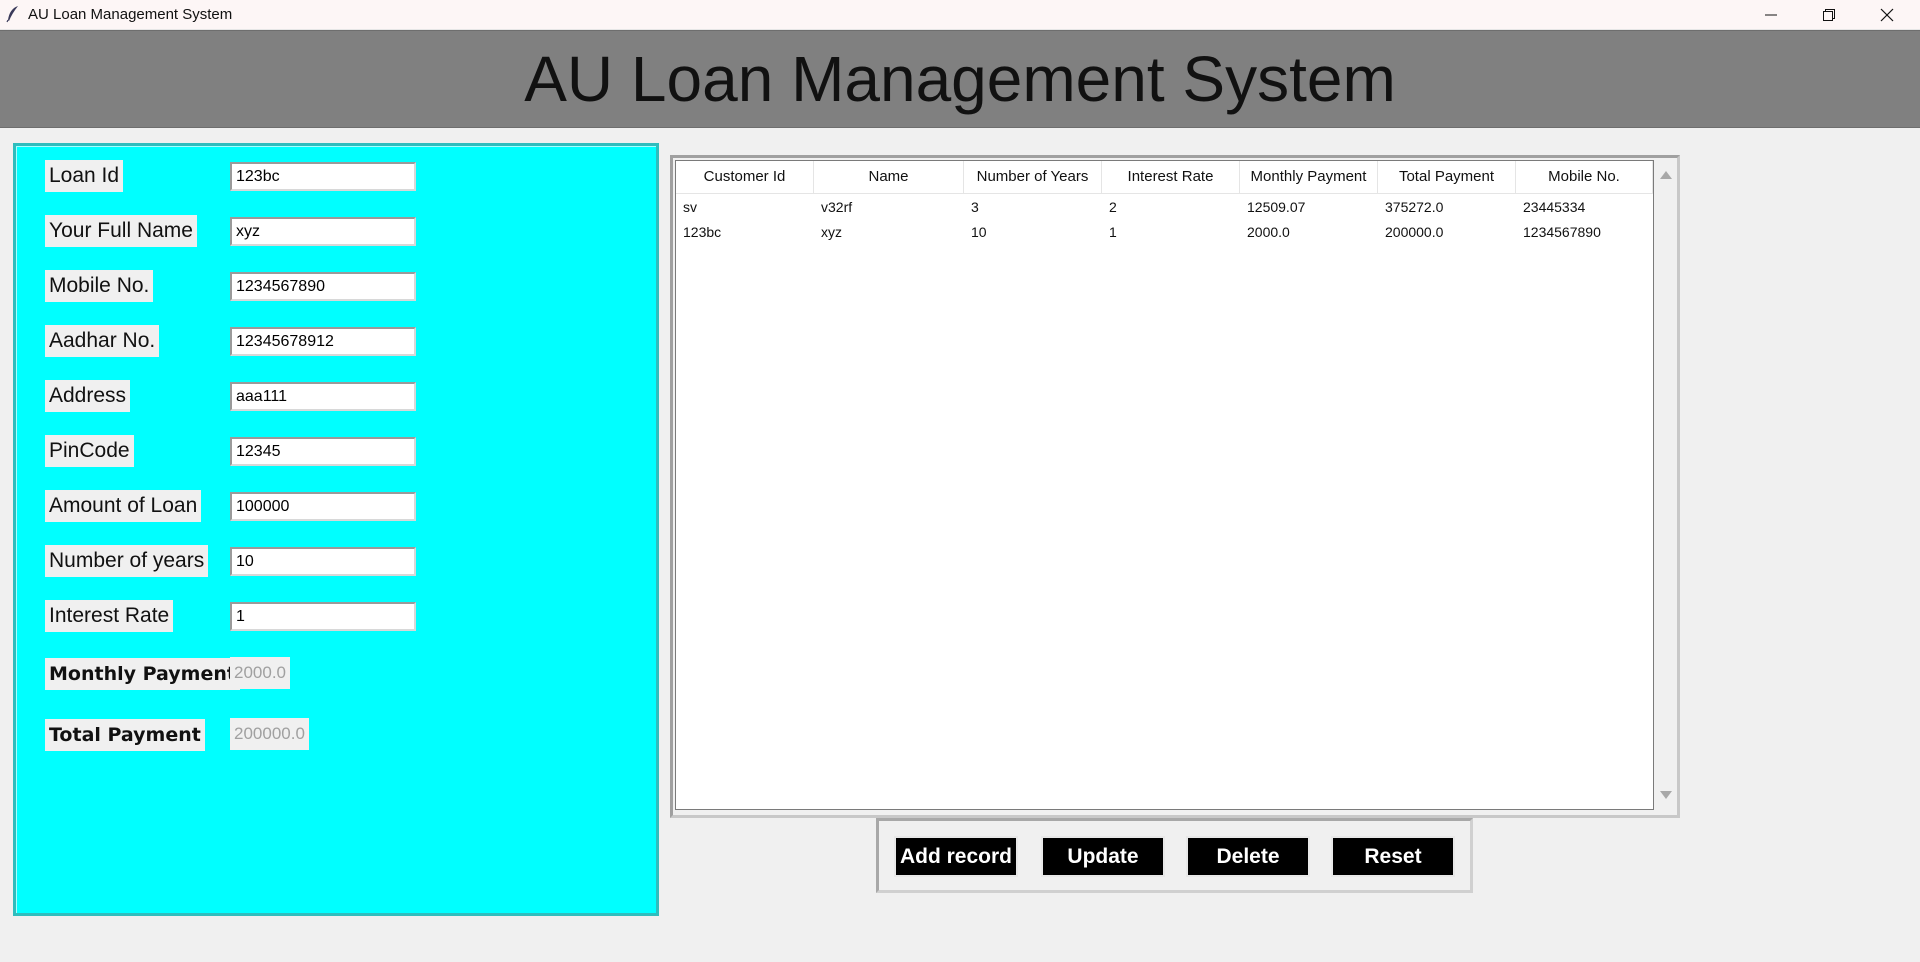 This screenshot has height=962, width=1920. What do you see at coordinates (1033, 177) in the screenshot?
I see `column-header-years: Number of Years` at bounding box center [1033, 177].